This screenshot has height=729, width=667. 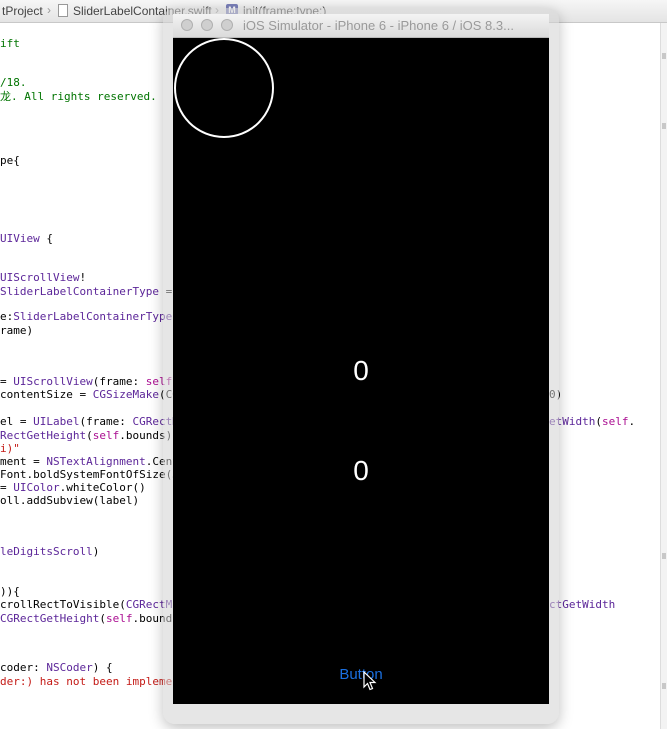 I want to click on code-token: !, so click(x=83, y=277).